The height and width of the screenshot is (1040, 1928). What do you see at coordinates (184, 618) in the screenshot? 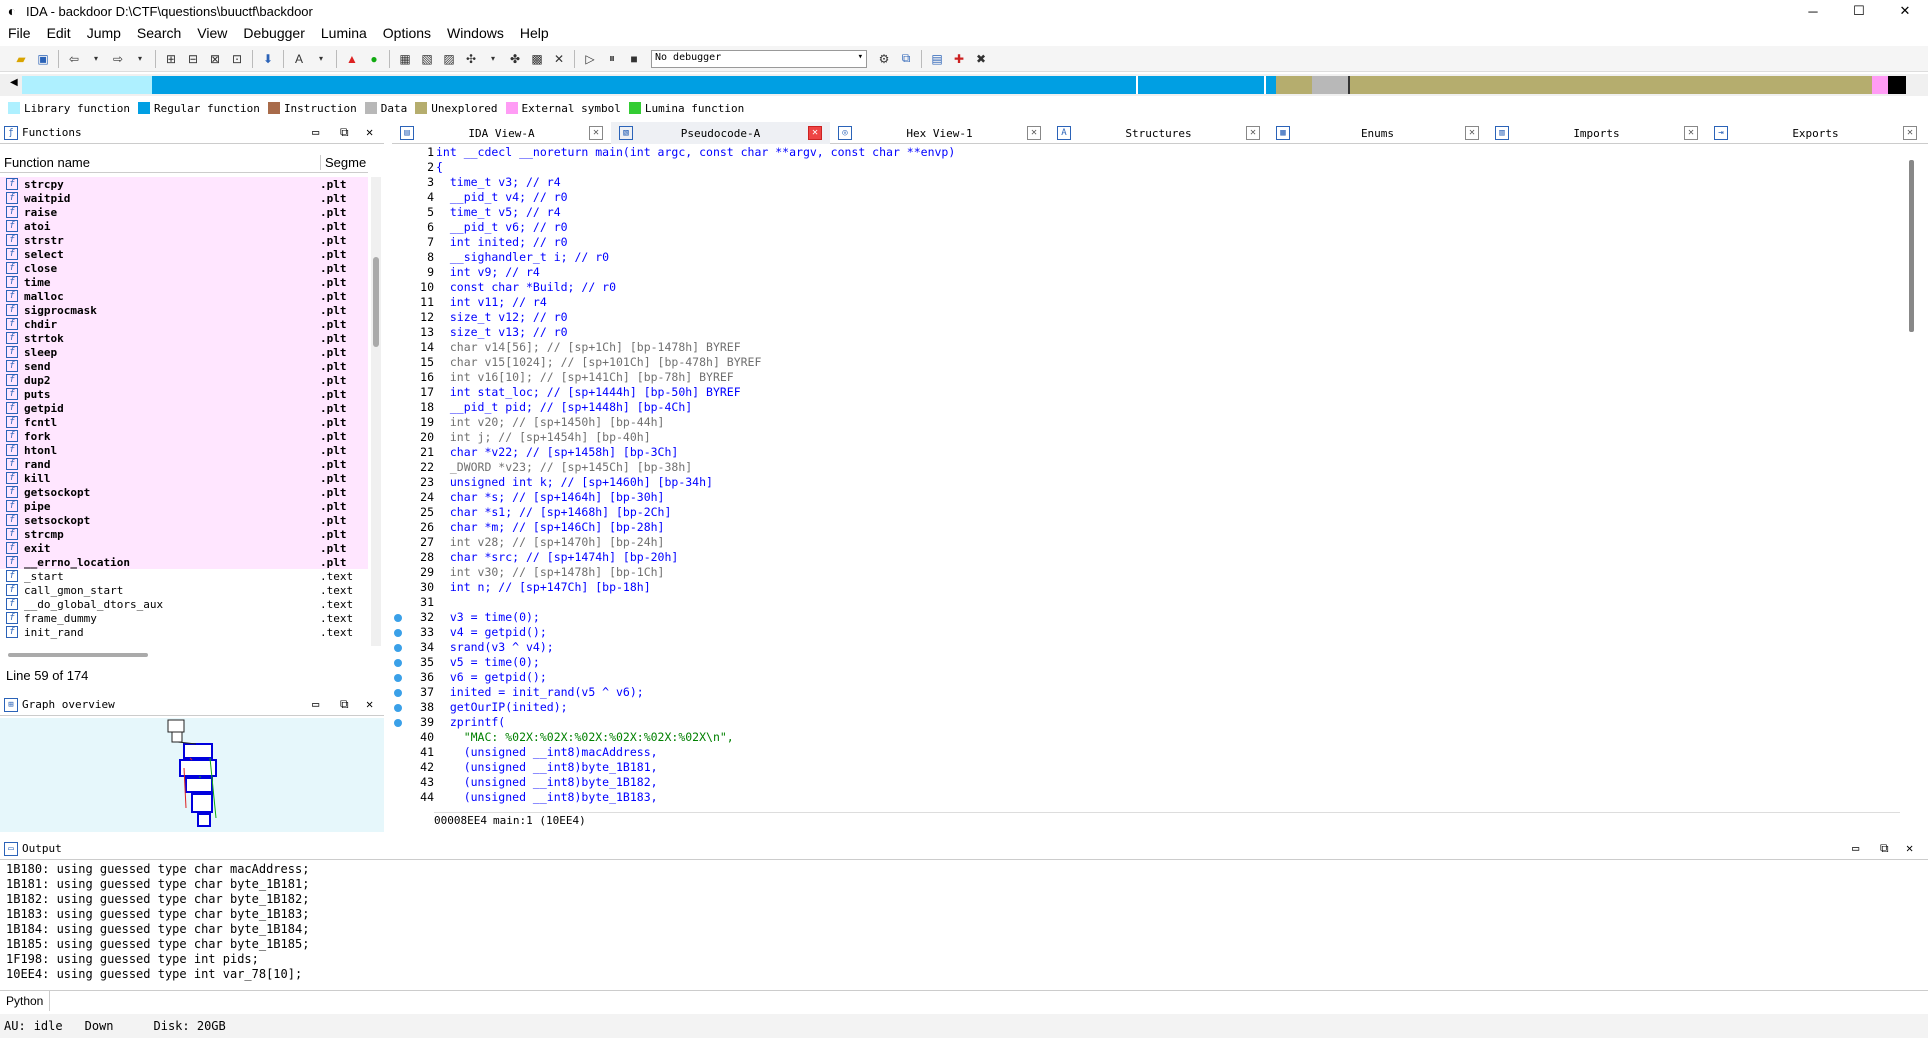
I see `function-row: f frame_dummy .text` at bounding box center [184, 618].